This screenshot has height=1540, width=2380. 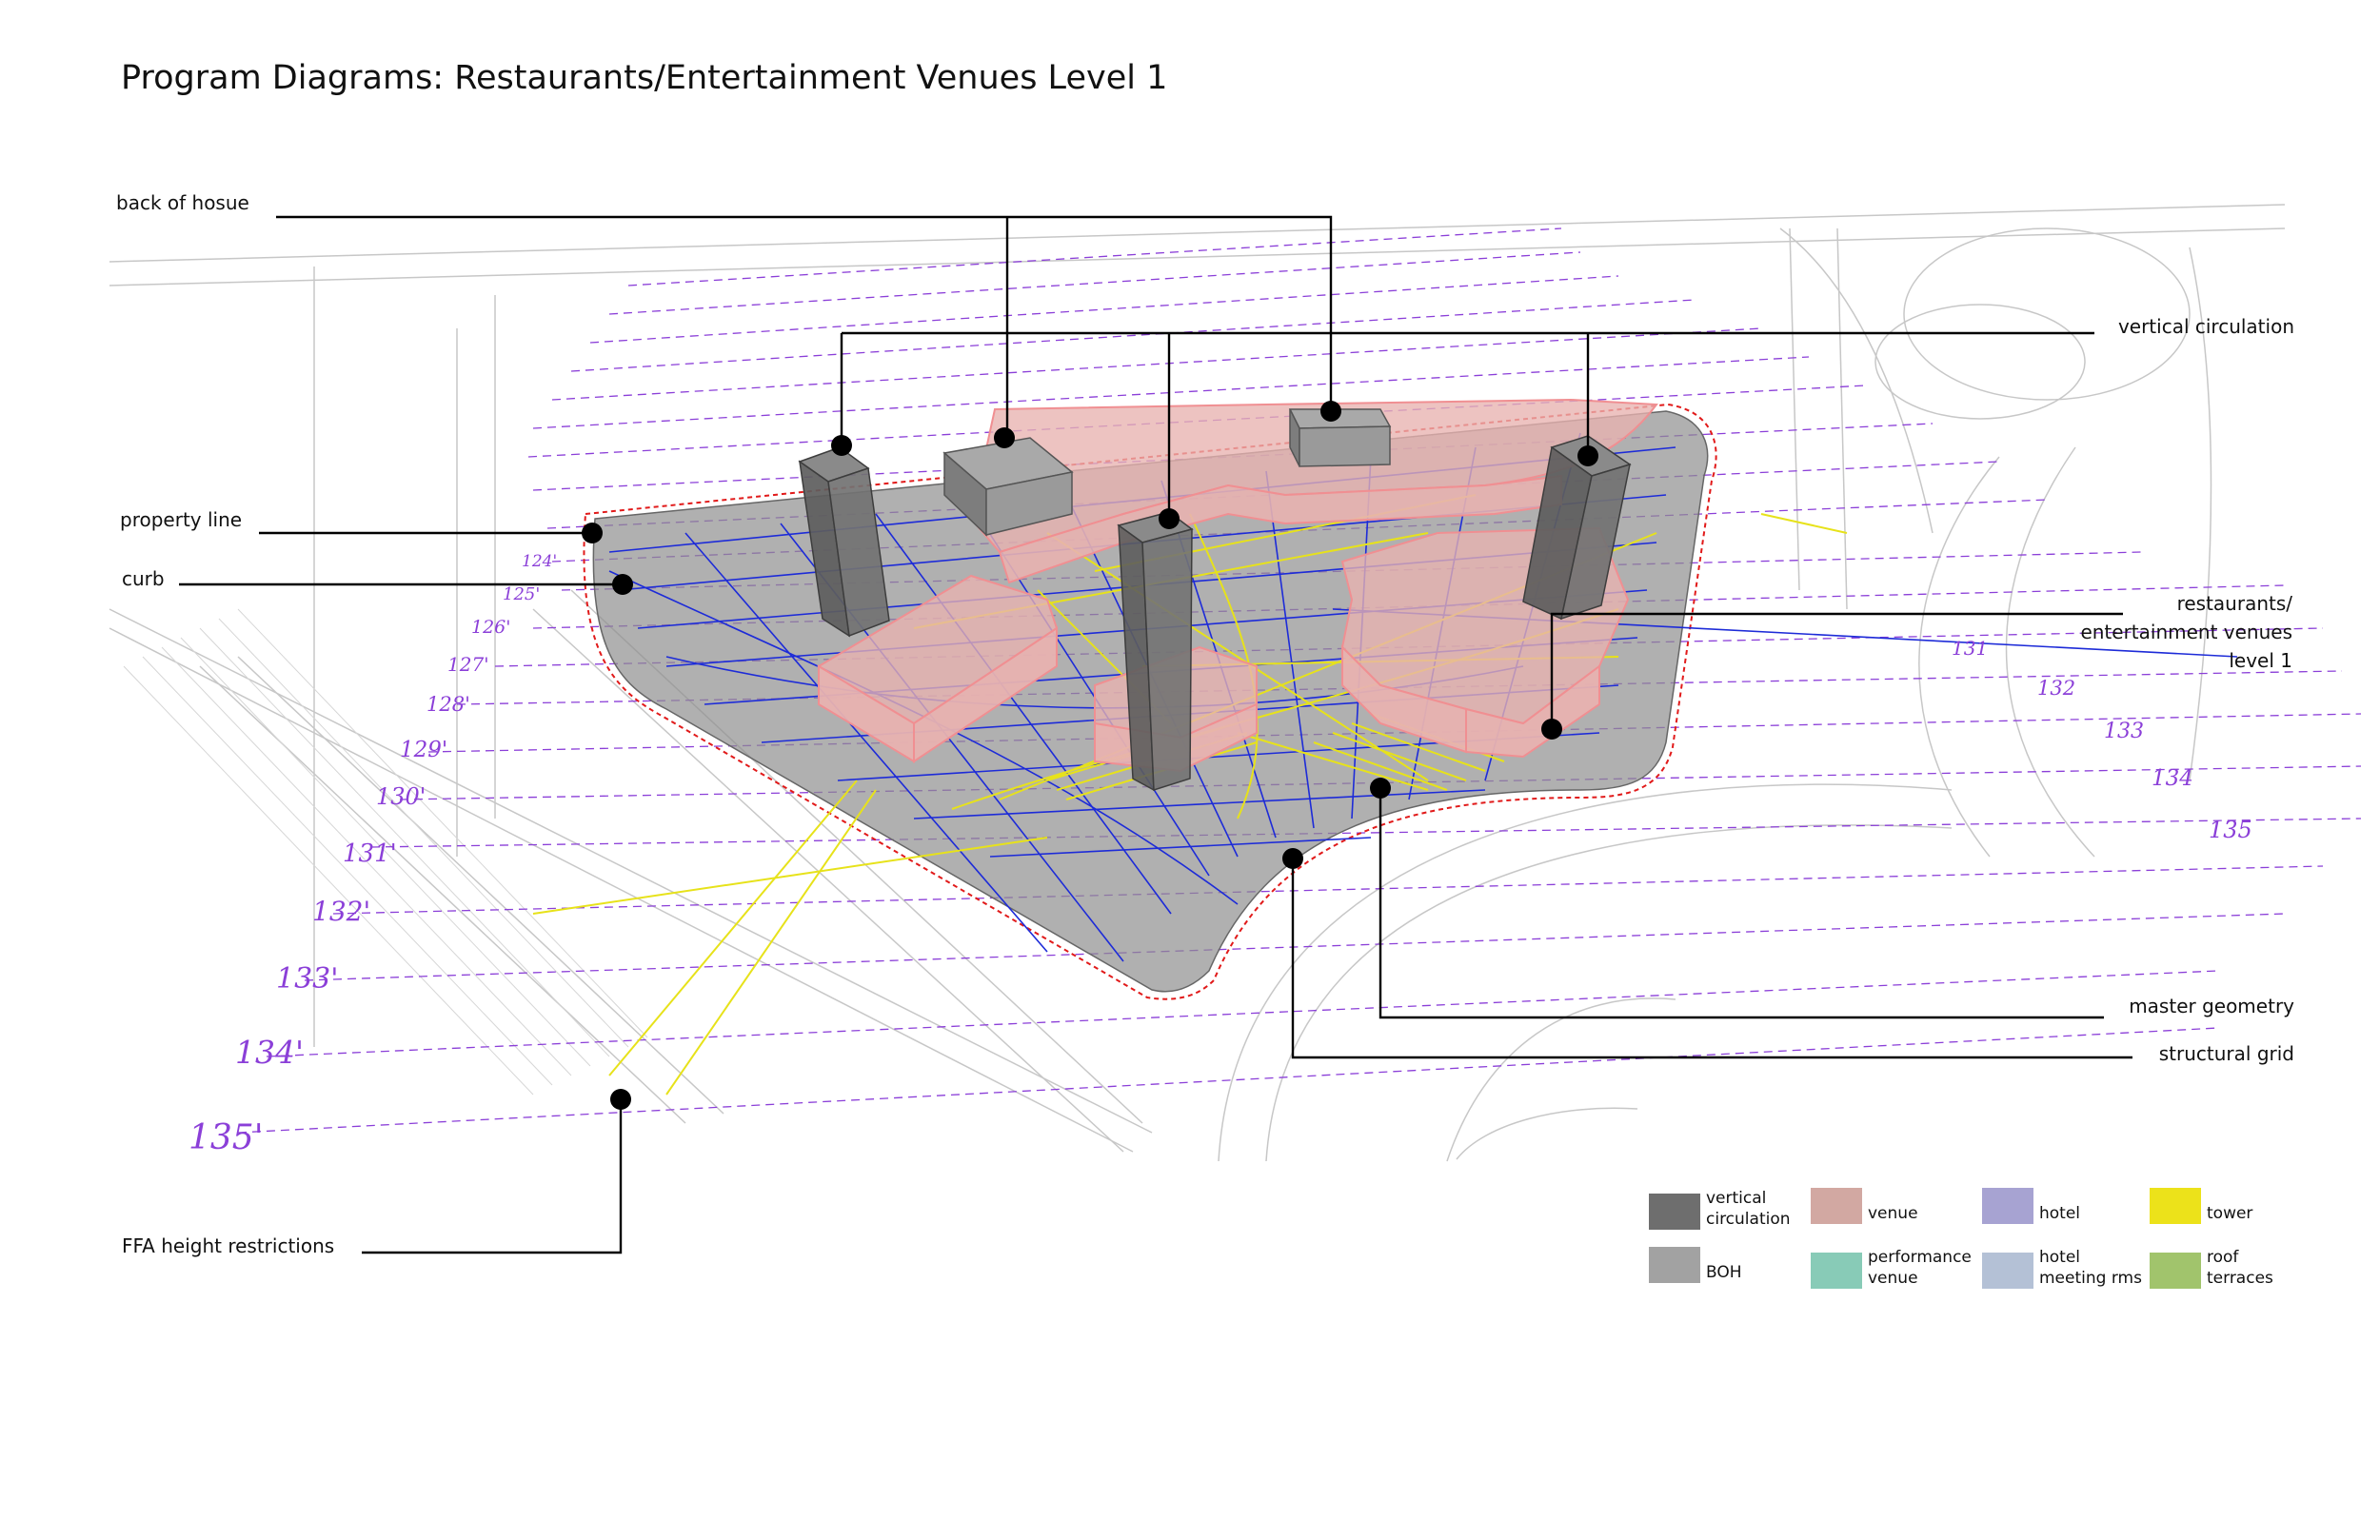 What do you see at coordinates (2056, 688) in the screenshot?
I see `elevation-label: 132` at bounding box center [2056, 688].